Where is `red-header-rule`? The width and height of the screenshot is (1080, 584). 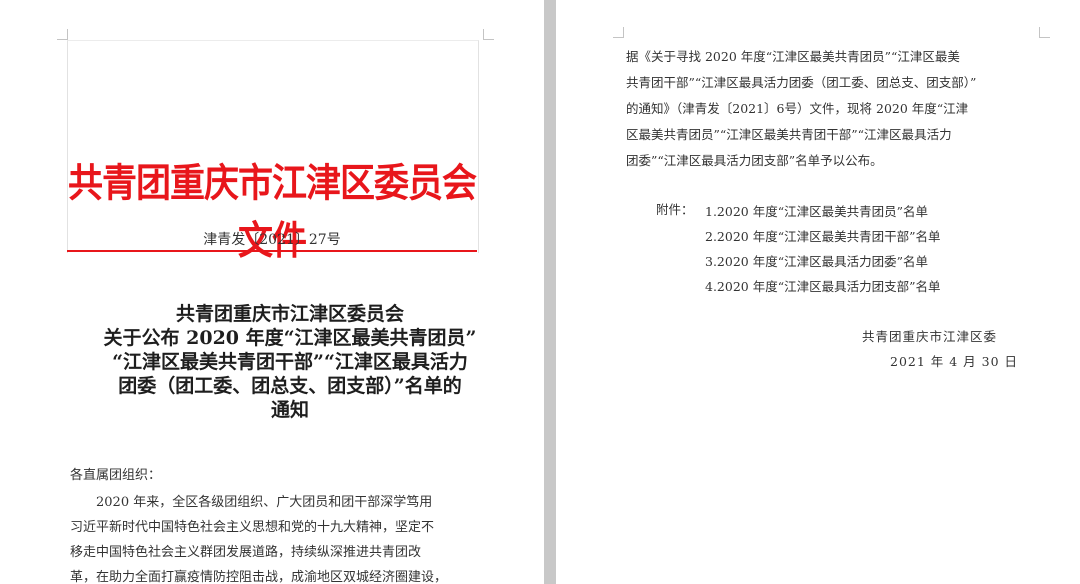
red-header-rule is located at coordinates (272, 251).